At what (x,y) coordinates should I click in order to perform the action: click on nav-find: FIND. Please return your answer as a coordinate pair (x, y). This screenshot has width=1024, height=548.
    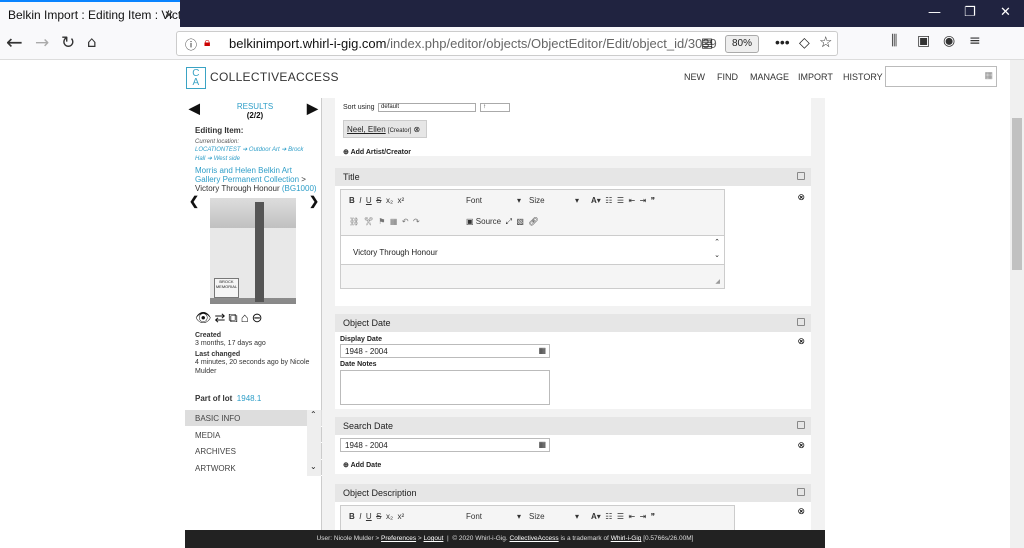
    Looking at the image, I should click on (727, 77).